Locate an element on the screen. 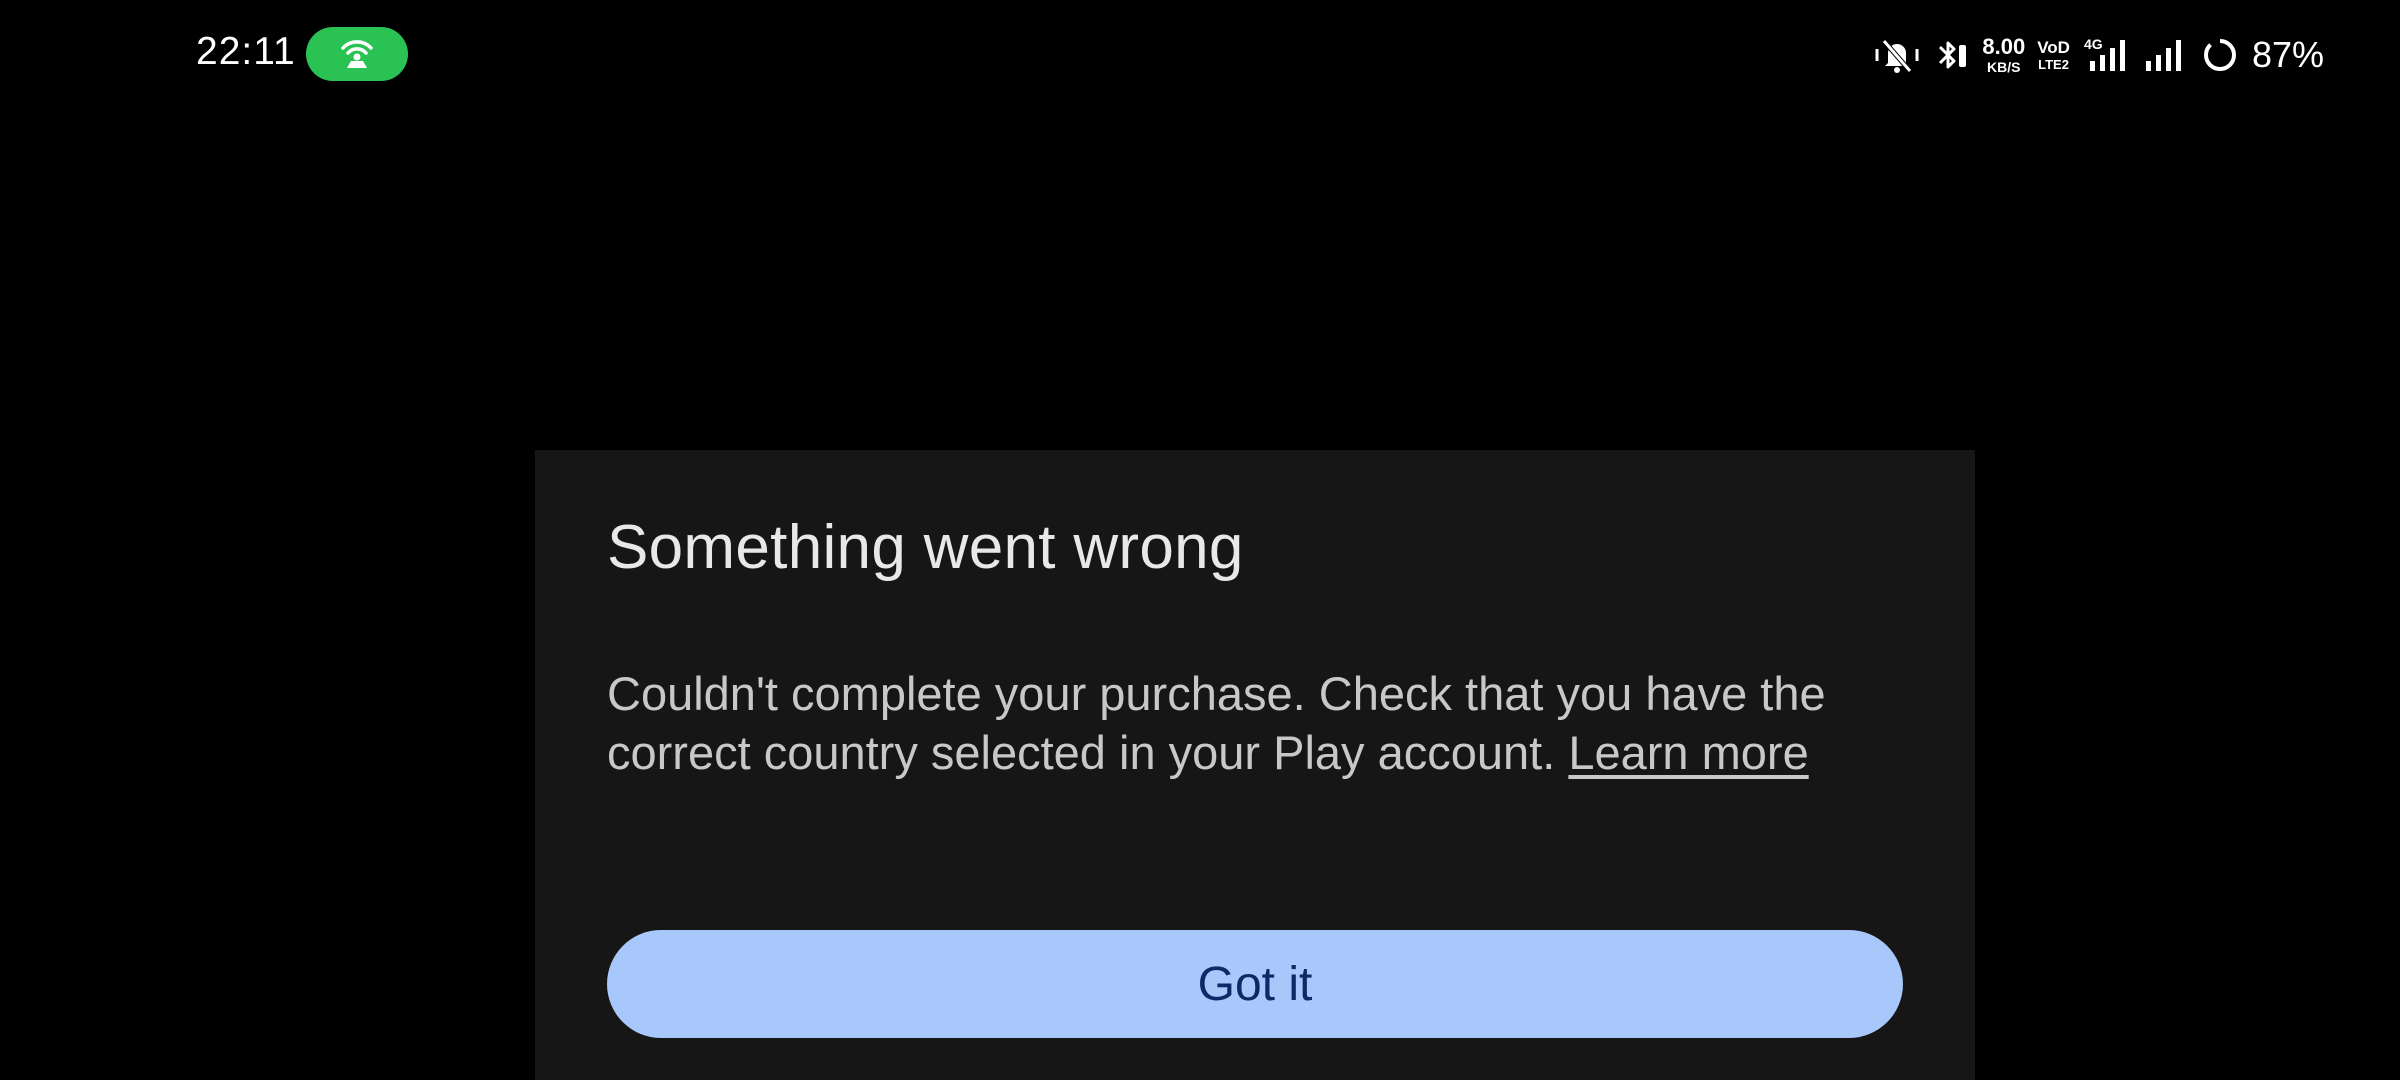 The height and width of the screenshot is (1080, 2400). status-icons: 8.00 KB/S VoD LTE2 4G 87% is located at coordinates (2098, 55).